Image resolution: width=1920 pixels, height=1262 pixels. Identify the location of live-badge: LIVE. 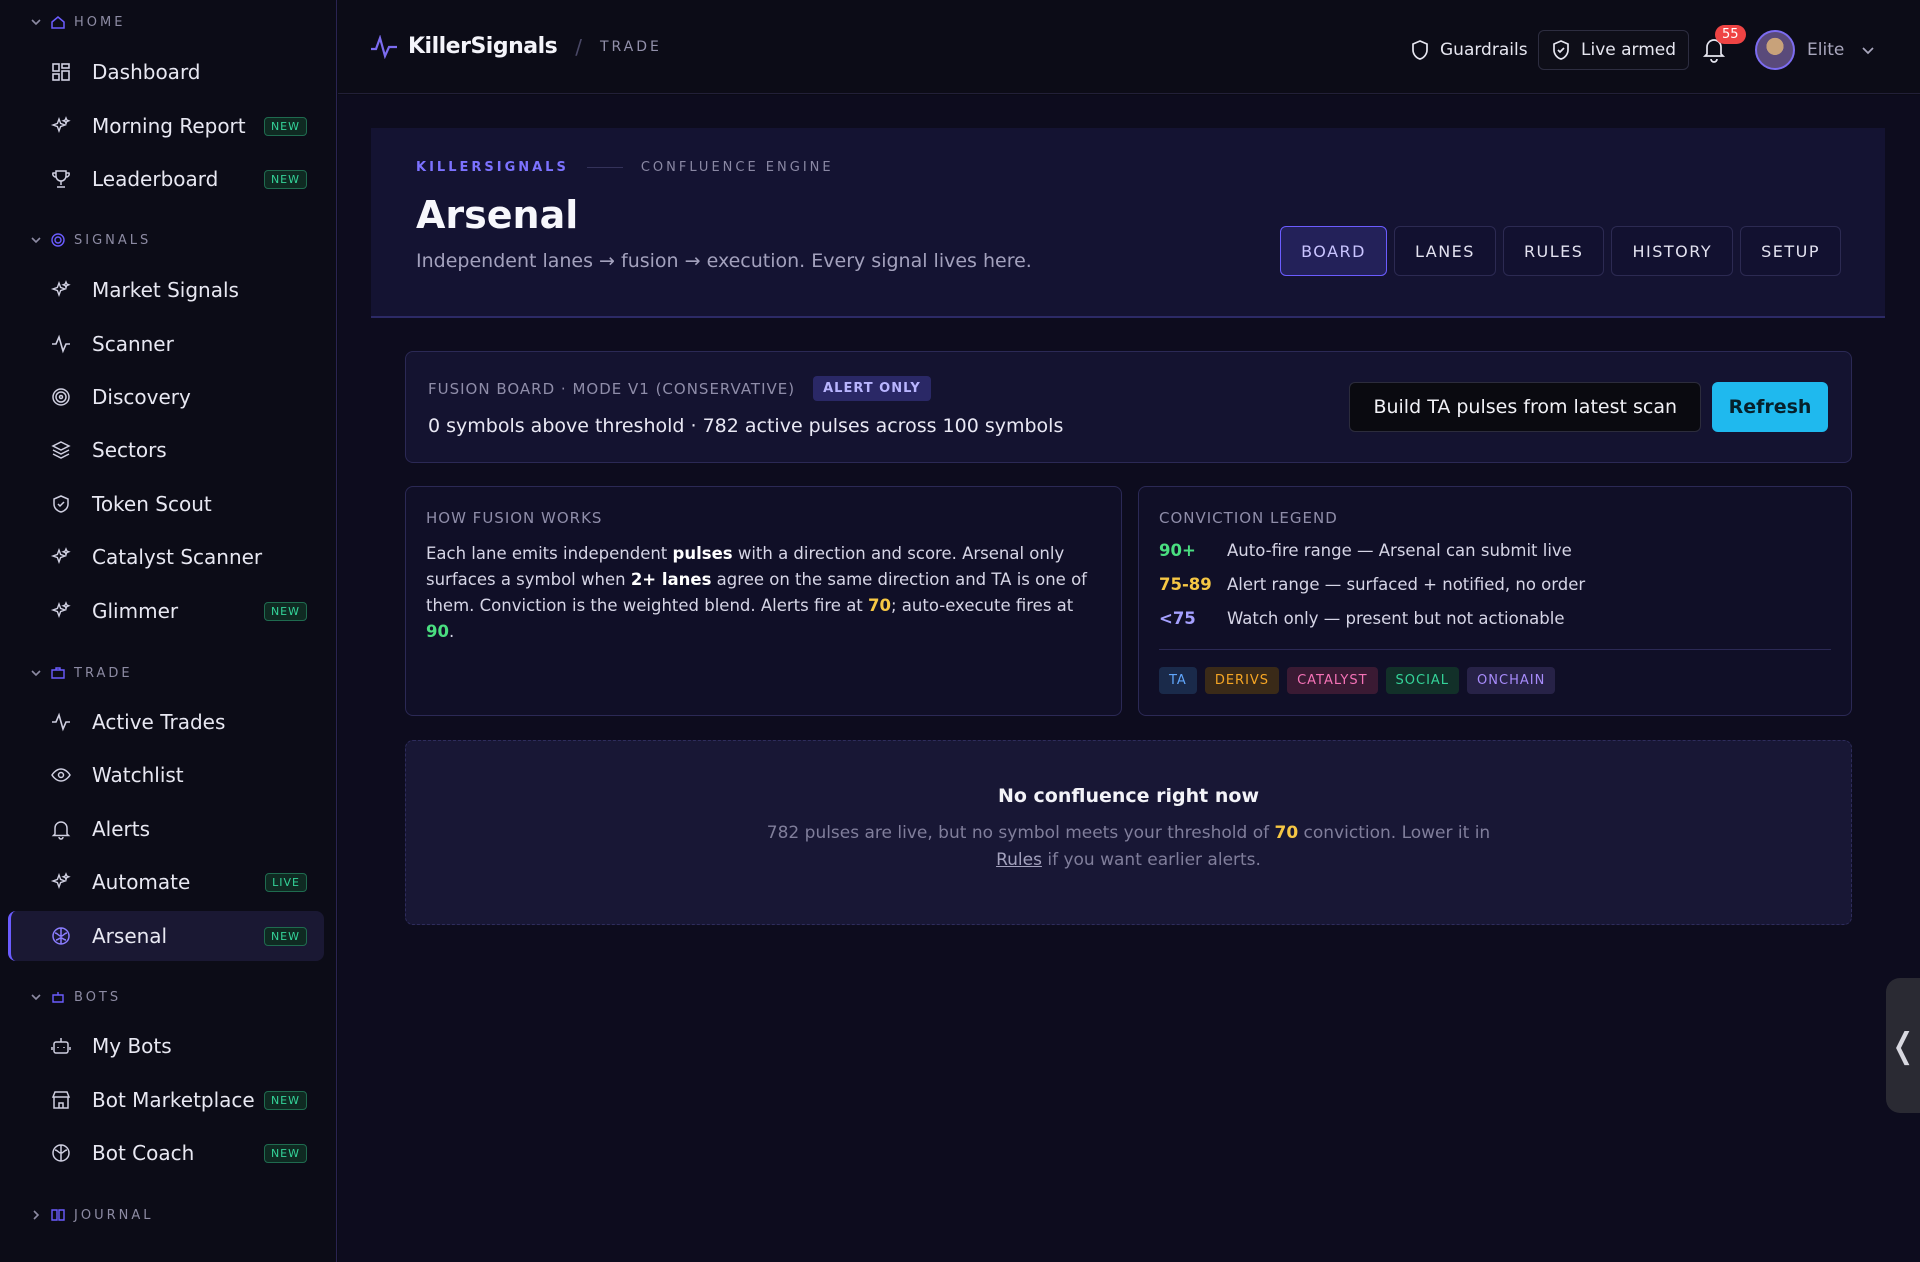
(286, 882).